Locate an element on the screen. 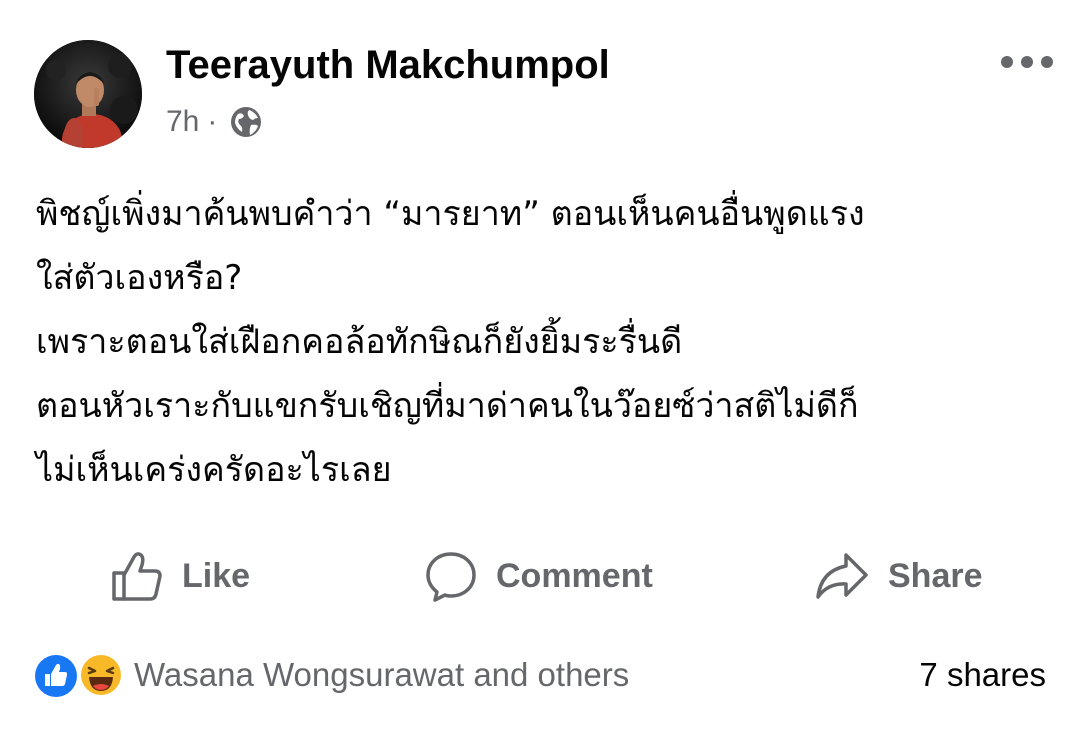 Image resolution: width=1080 pixels, height=733 pixels. comment-label: Comment is located at coordinates (574, 575).